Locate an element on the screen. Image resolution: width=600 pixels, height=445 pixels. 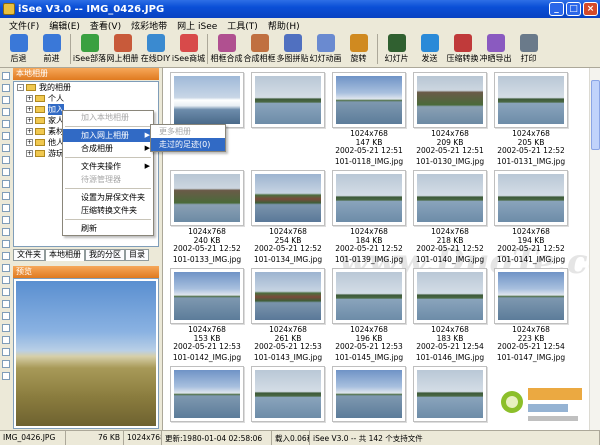
toolbar-button-13: 压缩转换 is located at coordinates (462, 49).